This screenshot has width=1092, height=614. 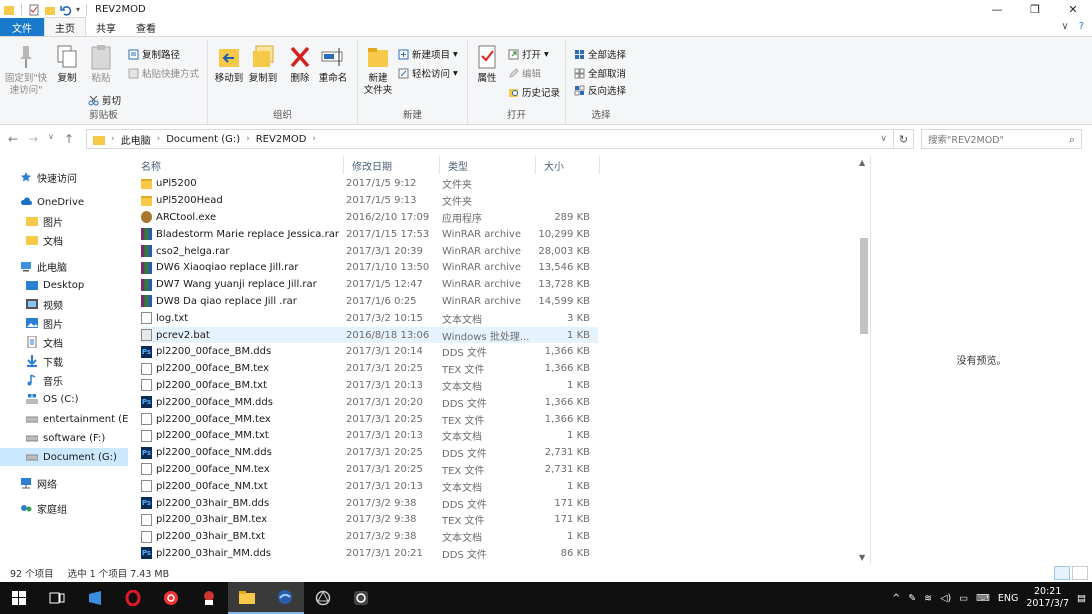 I want to click on taskbar-opera, so click(x=133, y=598).